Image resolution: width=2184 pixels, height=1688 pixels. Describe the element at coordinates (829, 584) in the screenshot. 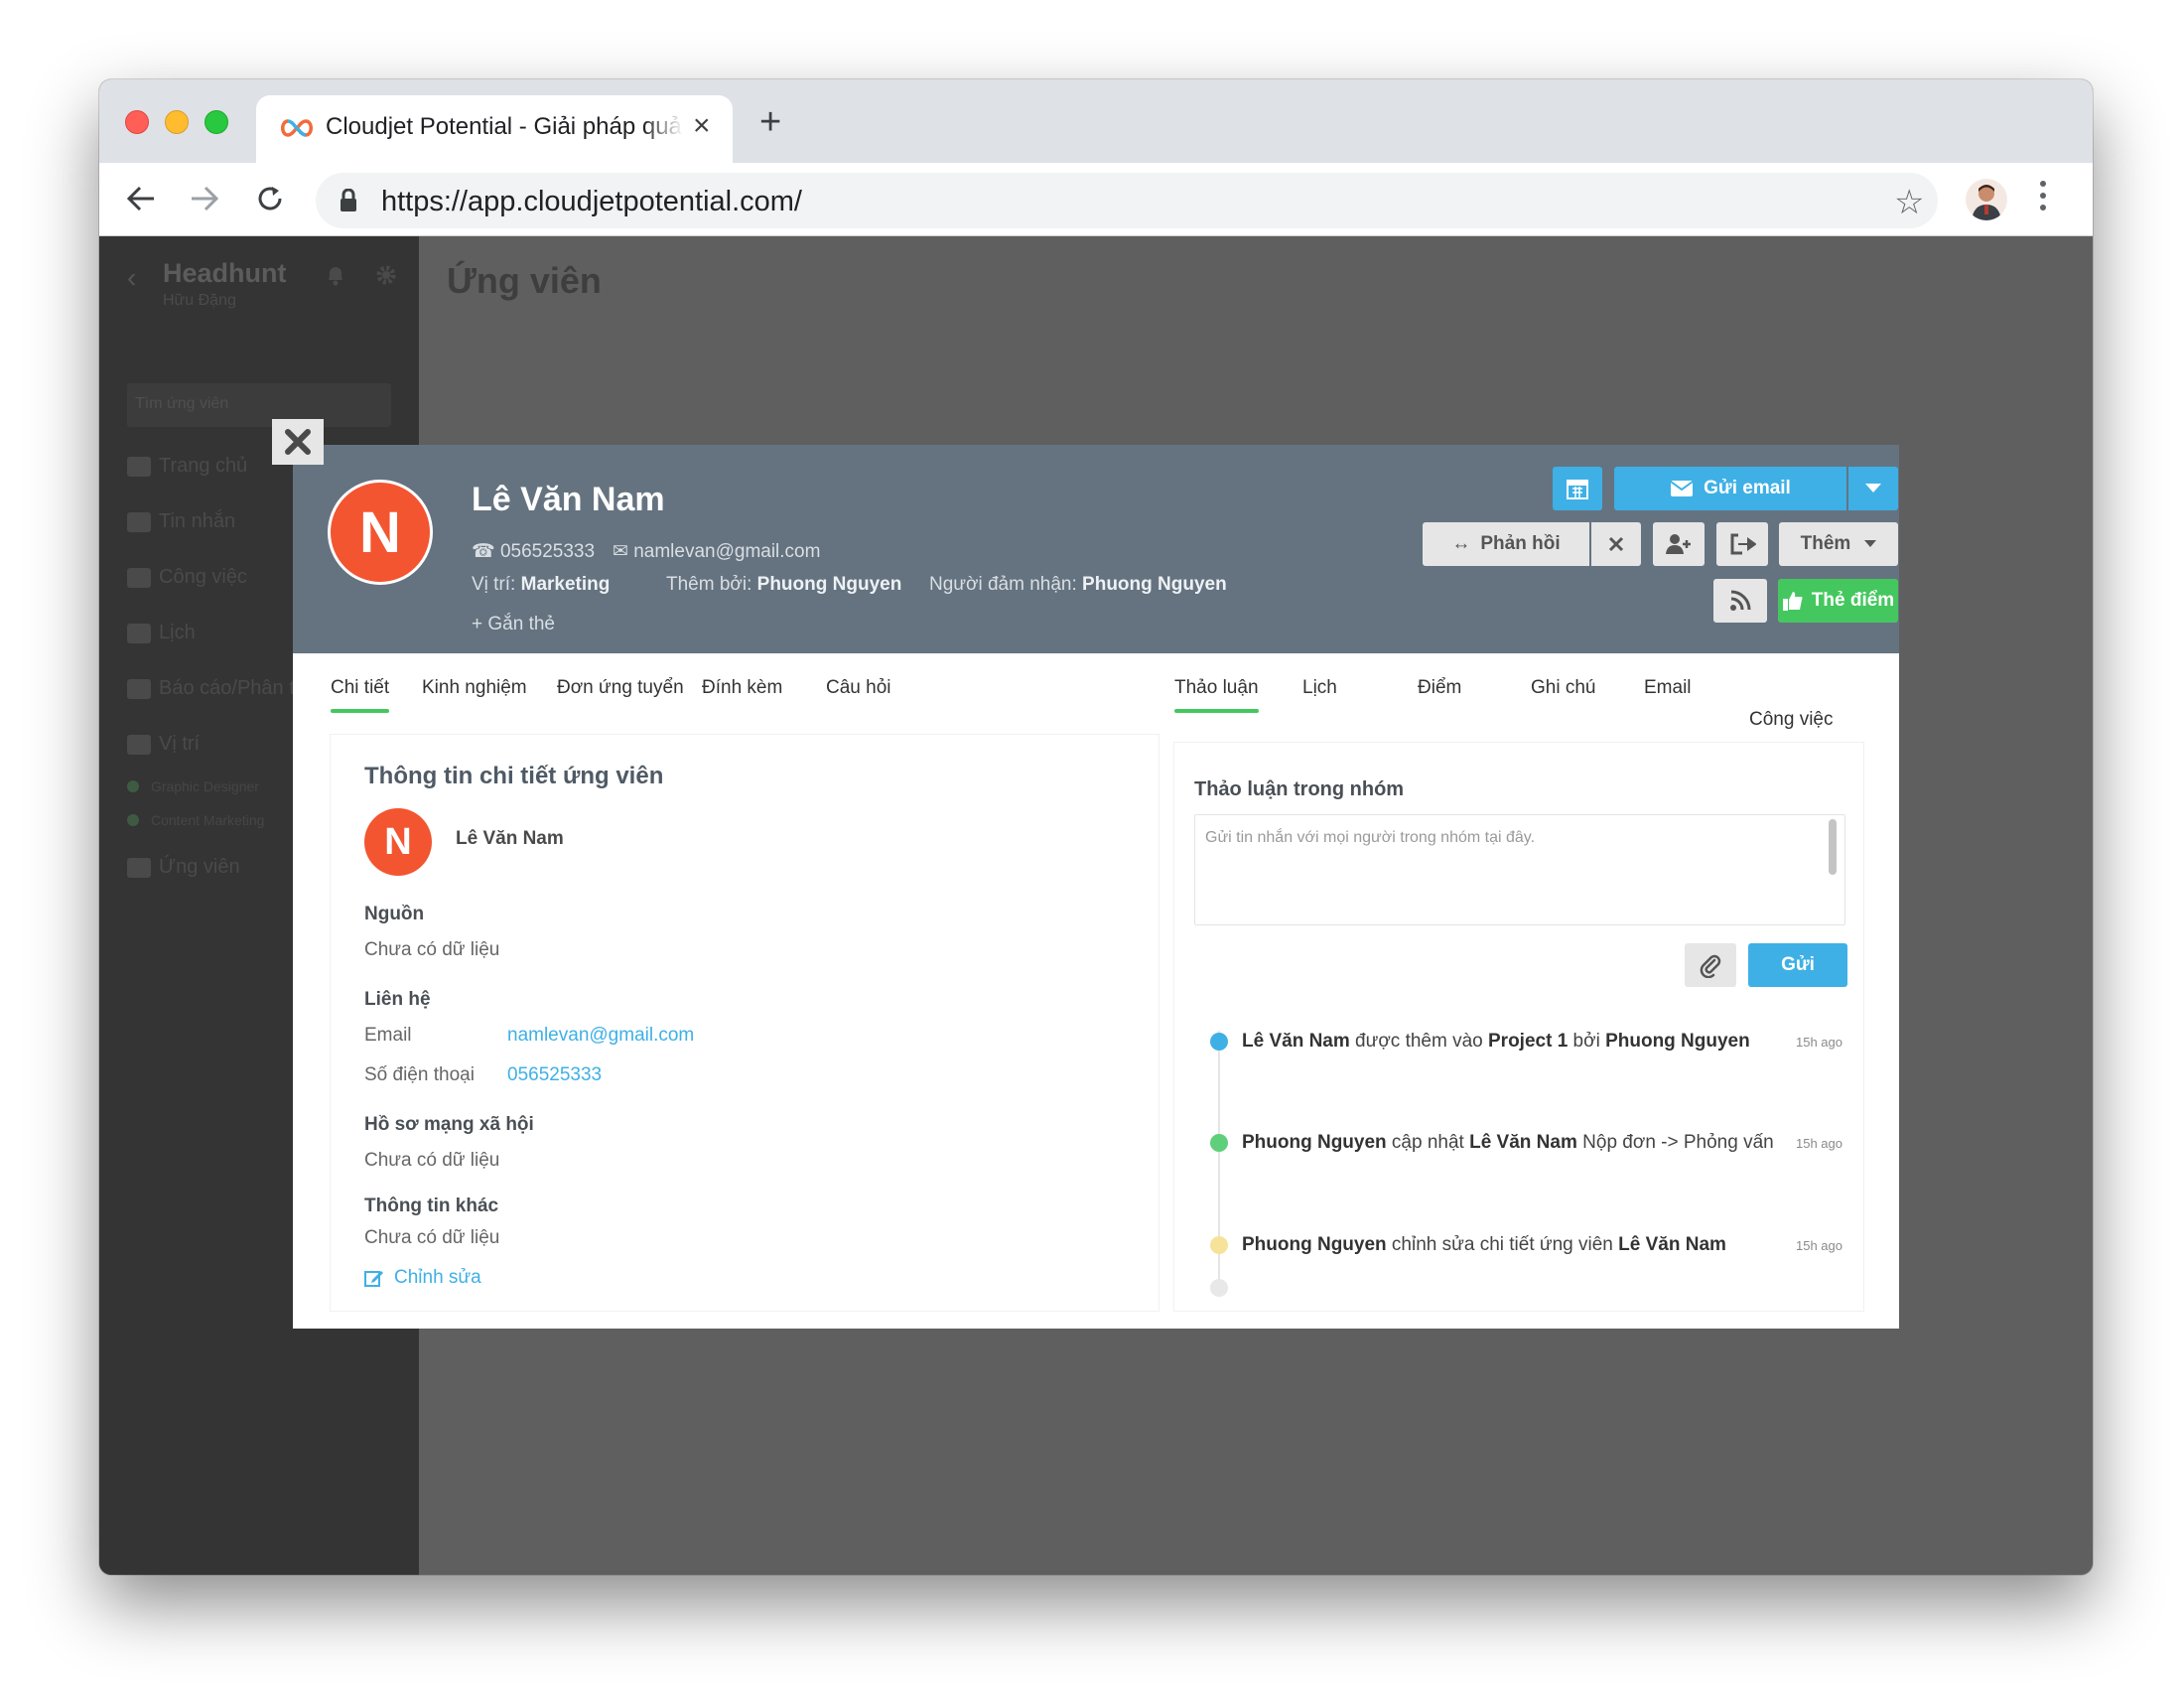

I see `added-by-value: Phuong Nguyen` at that location.